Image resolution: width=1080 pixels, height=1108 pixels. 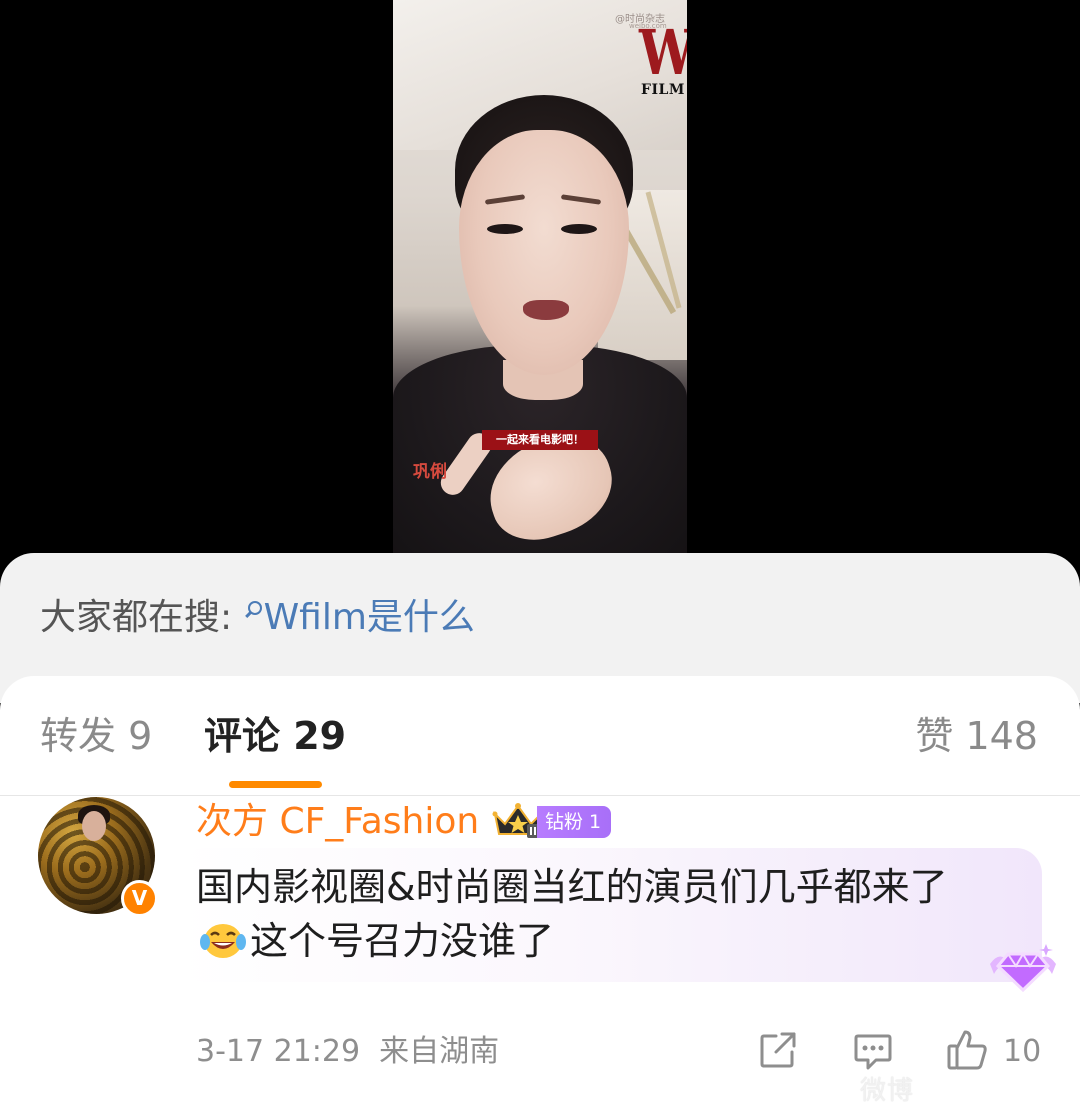 What do you see at coordinates (275, 784) in the screenshot?
I see `active-tab-indicator` at bounding box center [275, 784].